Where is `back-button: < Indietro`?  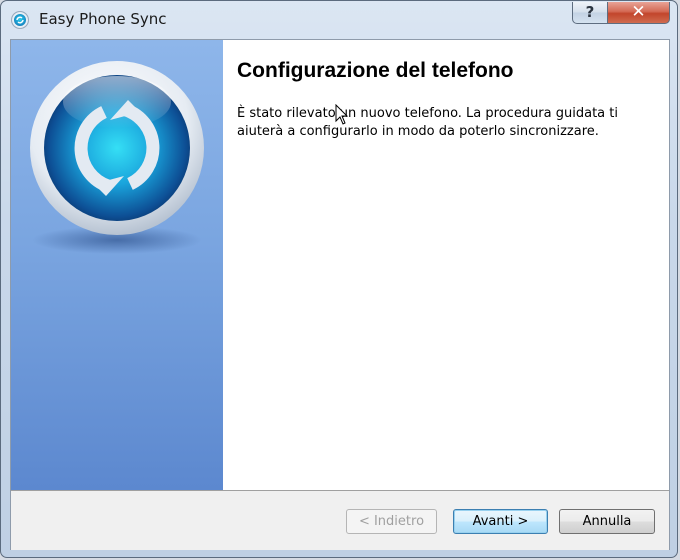 back-button: < Indietro is located at coordinates (391, 521).